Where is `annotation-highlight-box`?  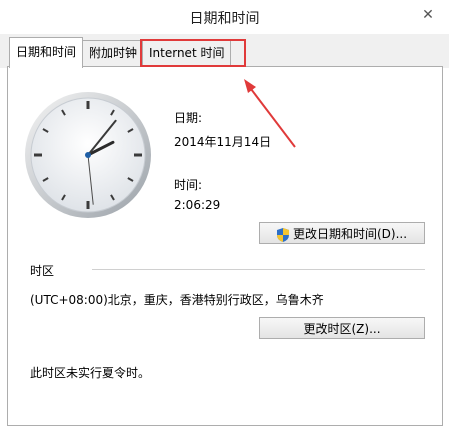
annotation-highlight-box is located at coordinates (193, 53).